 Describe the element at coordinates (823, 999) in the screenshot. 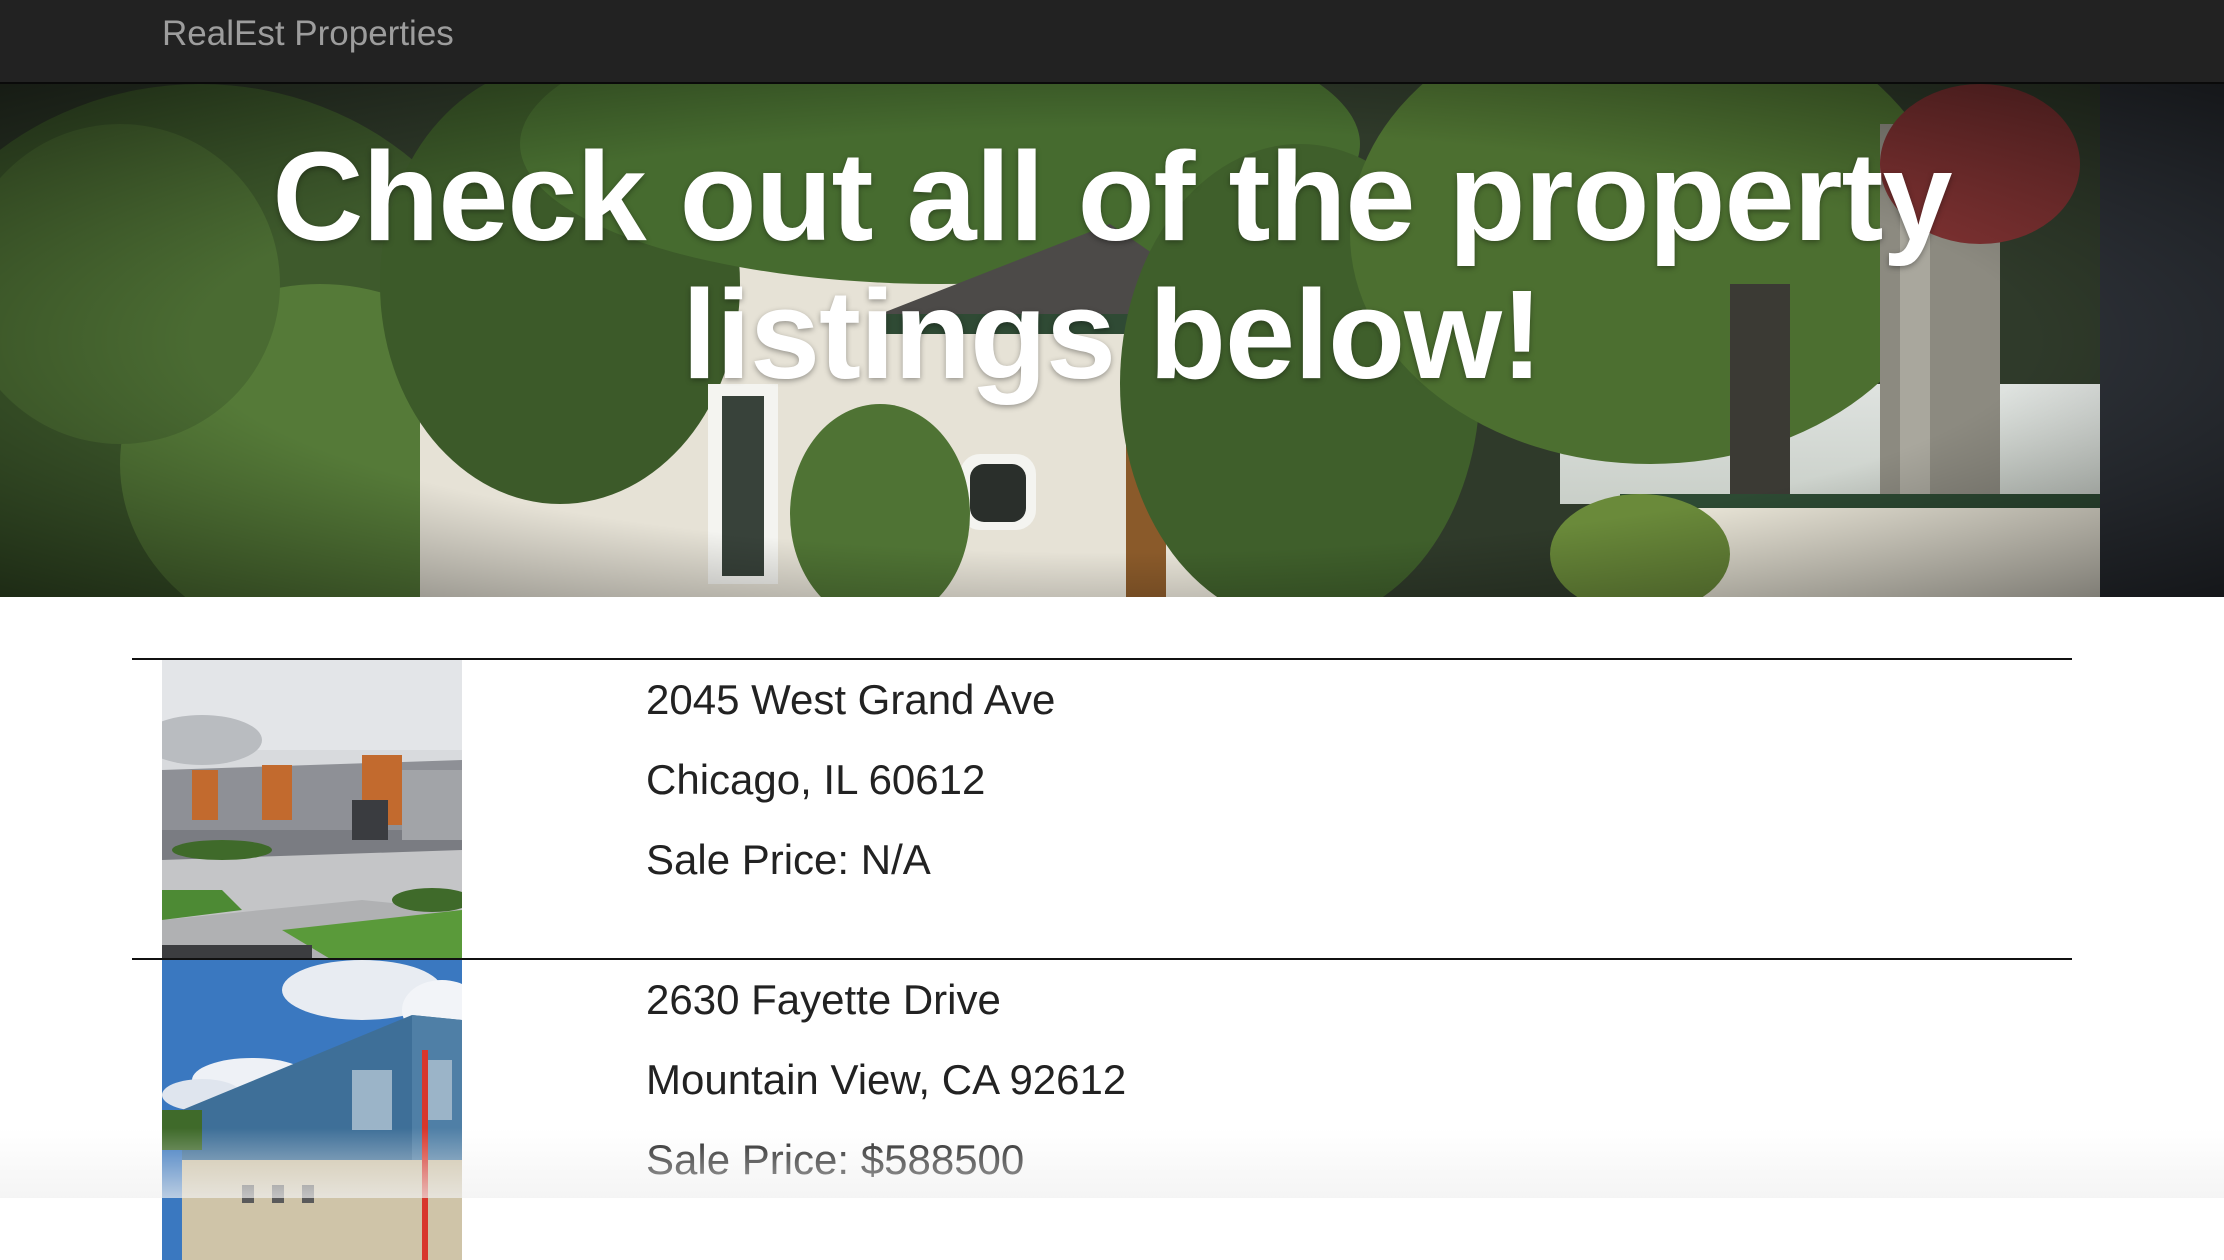

I see `listing-address: 2630 Fayette Drive` at that location.